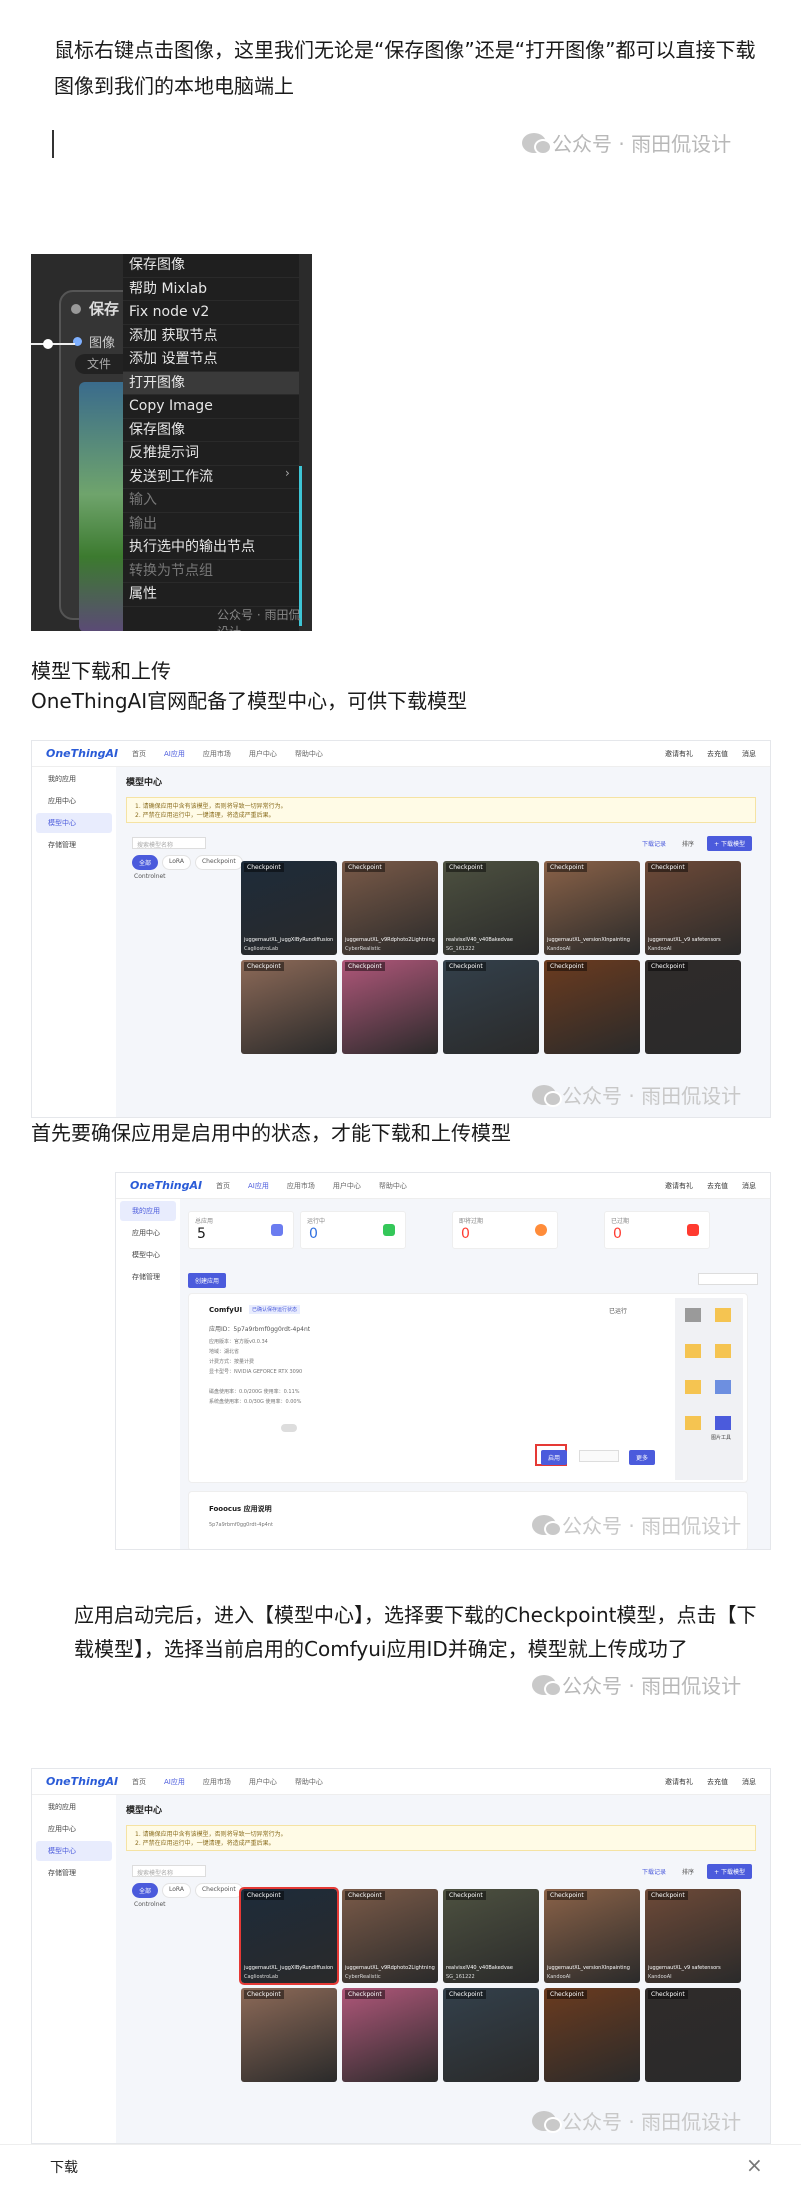  Describe the element at coordinates (754, 2165) in the screenshot. I see `close-icon: ×` at that location.